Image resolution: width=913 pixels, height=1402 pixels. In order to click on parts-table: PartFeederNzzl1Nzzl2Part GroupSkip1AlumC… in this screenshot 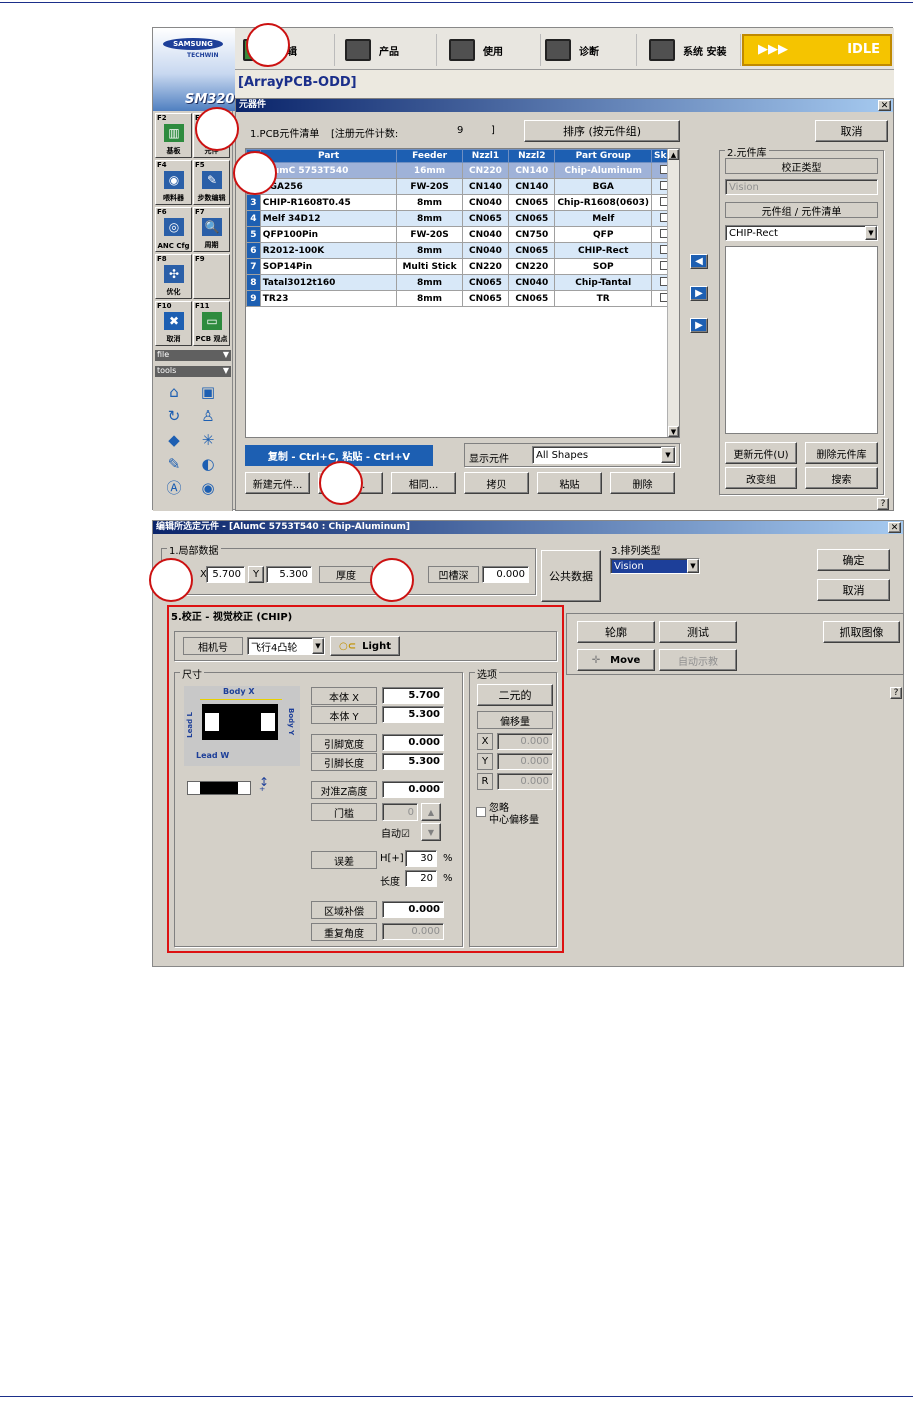, I will do `click(463, 228)`.